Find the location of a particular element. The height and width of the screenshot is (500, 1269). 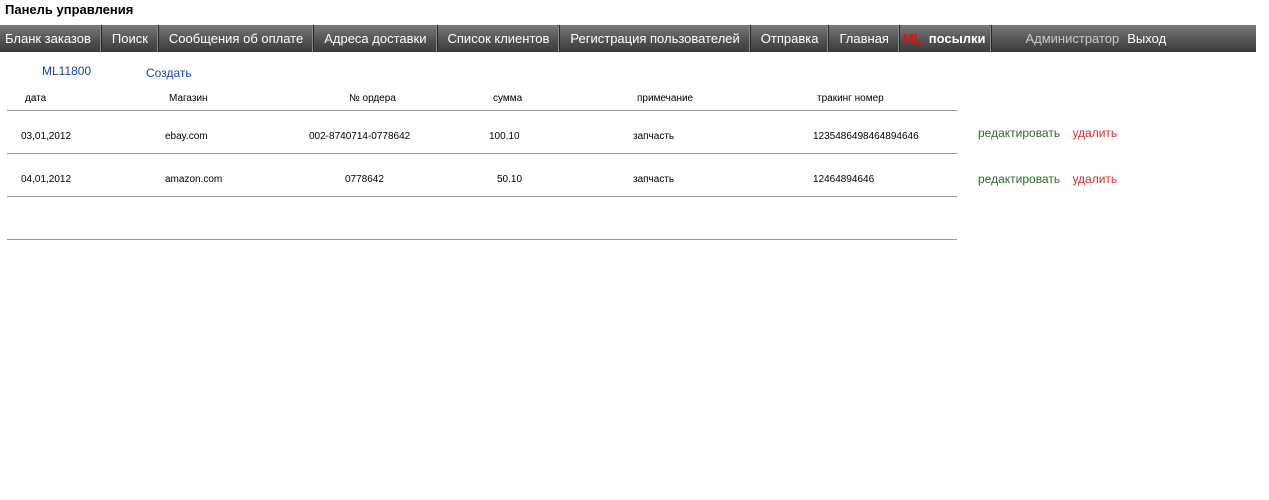

cell-order-number: 0778642 is located at coordinates (364, 179).